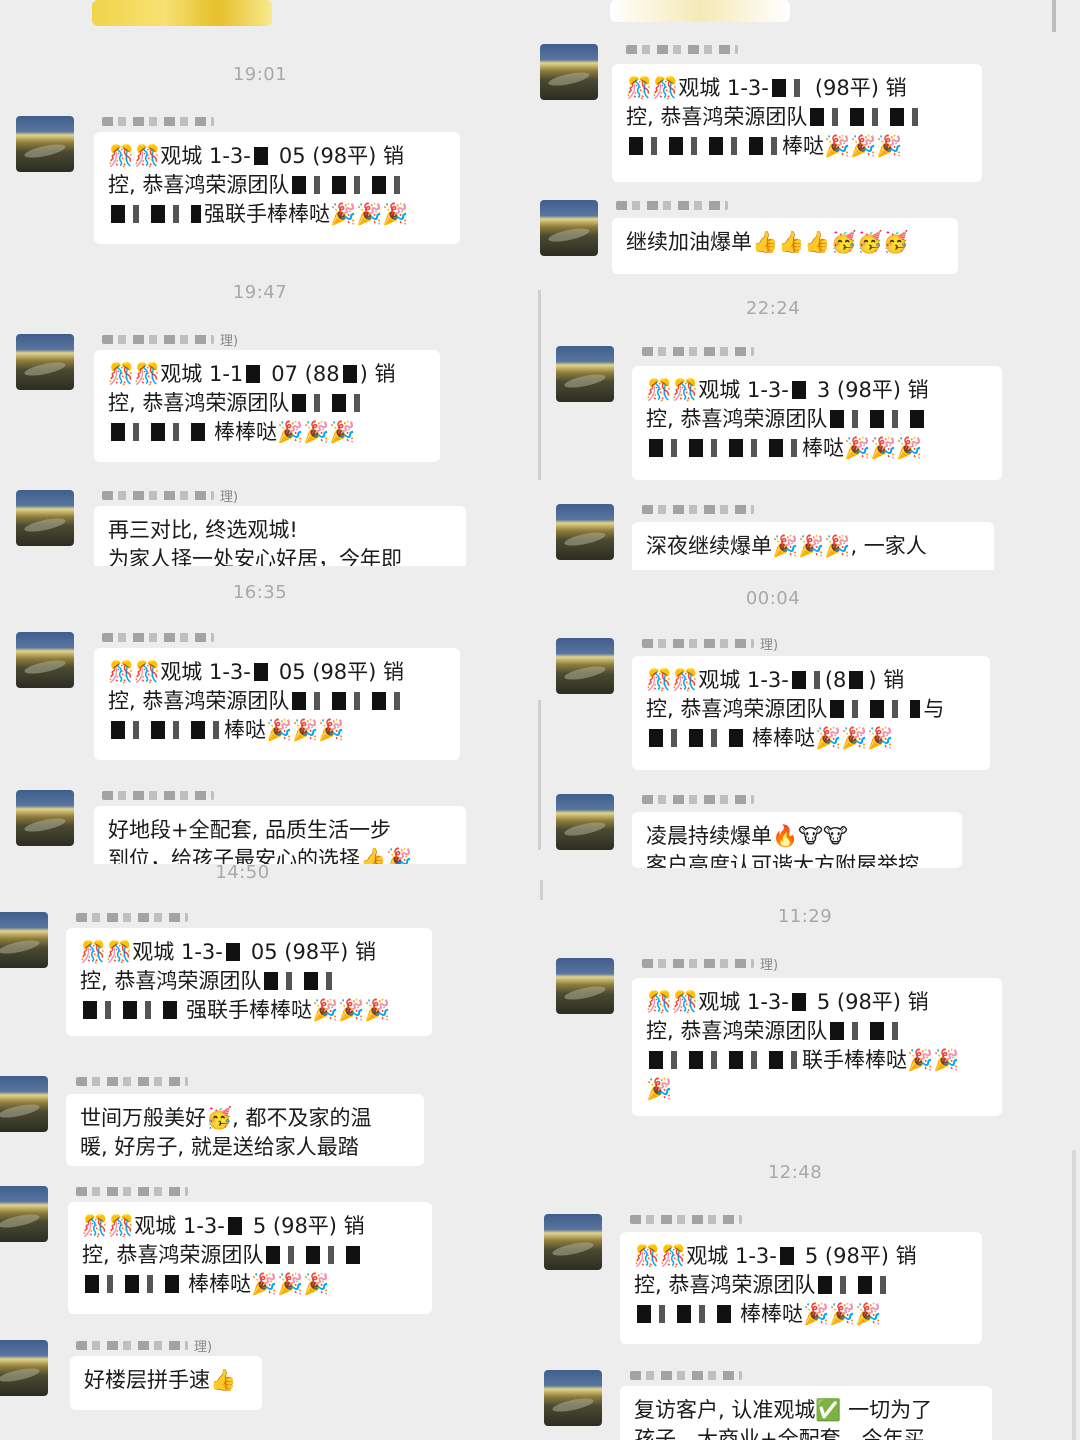 This screenshot has height=1440, width=1080. What do you see at coordinates (806, 1413) in the screenshot?
I see `message-bubble: 复访客户, 认准观城✅ 一切为了 孩子，大商业+全配套，今年买` at bounding box center [806, 1413].